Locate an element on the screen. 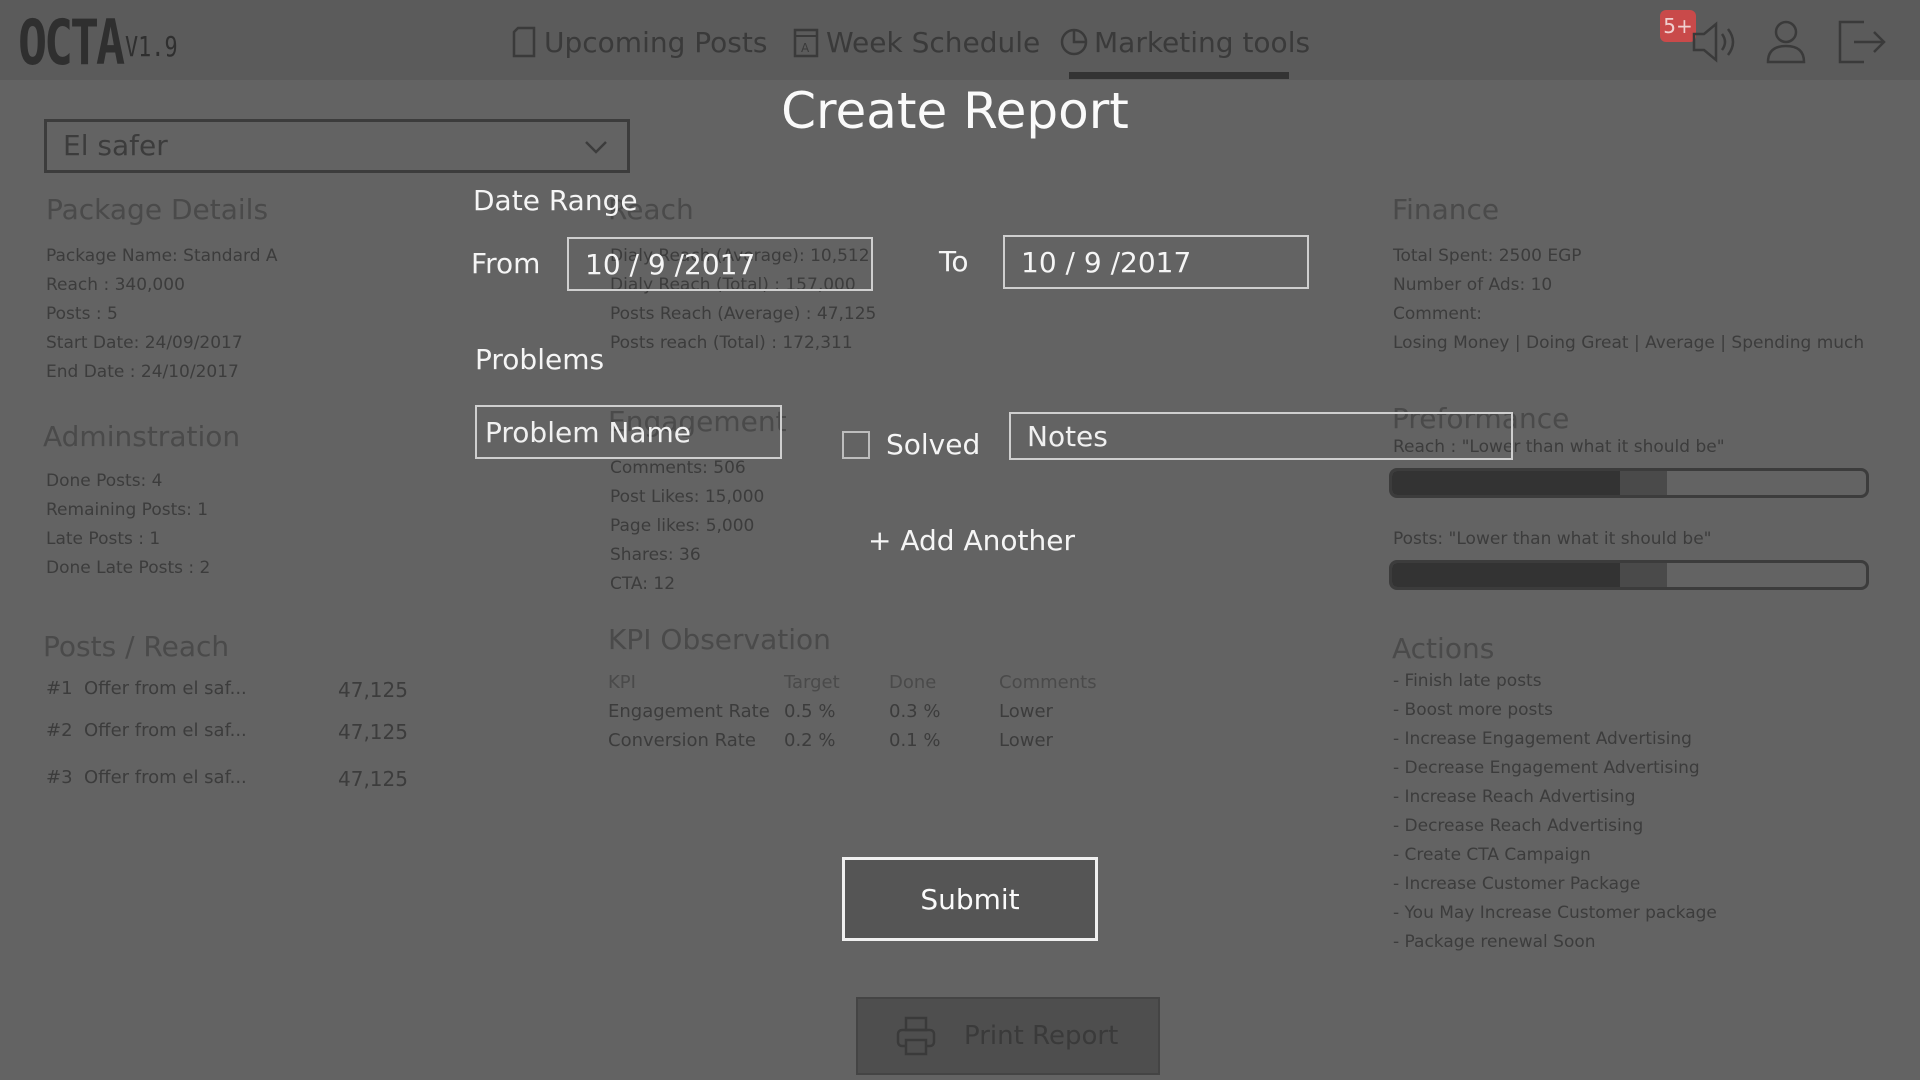  table-cell: Lower is located at coordinates (1026, 711).